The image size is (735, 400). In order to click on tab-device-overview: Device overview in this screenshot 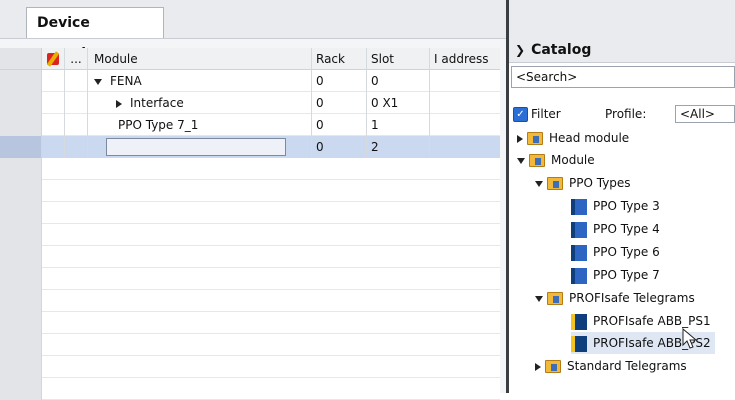, I will do `click(95, 34)`.